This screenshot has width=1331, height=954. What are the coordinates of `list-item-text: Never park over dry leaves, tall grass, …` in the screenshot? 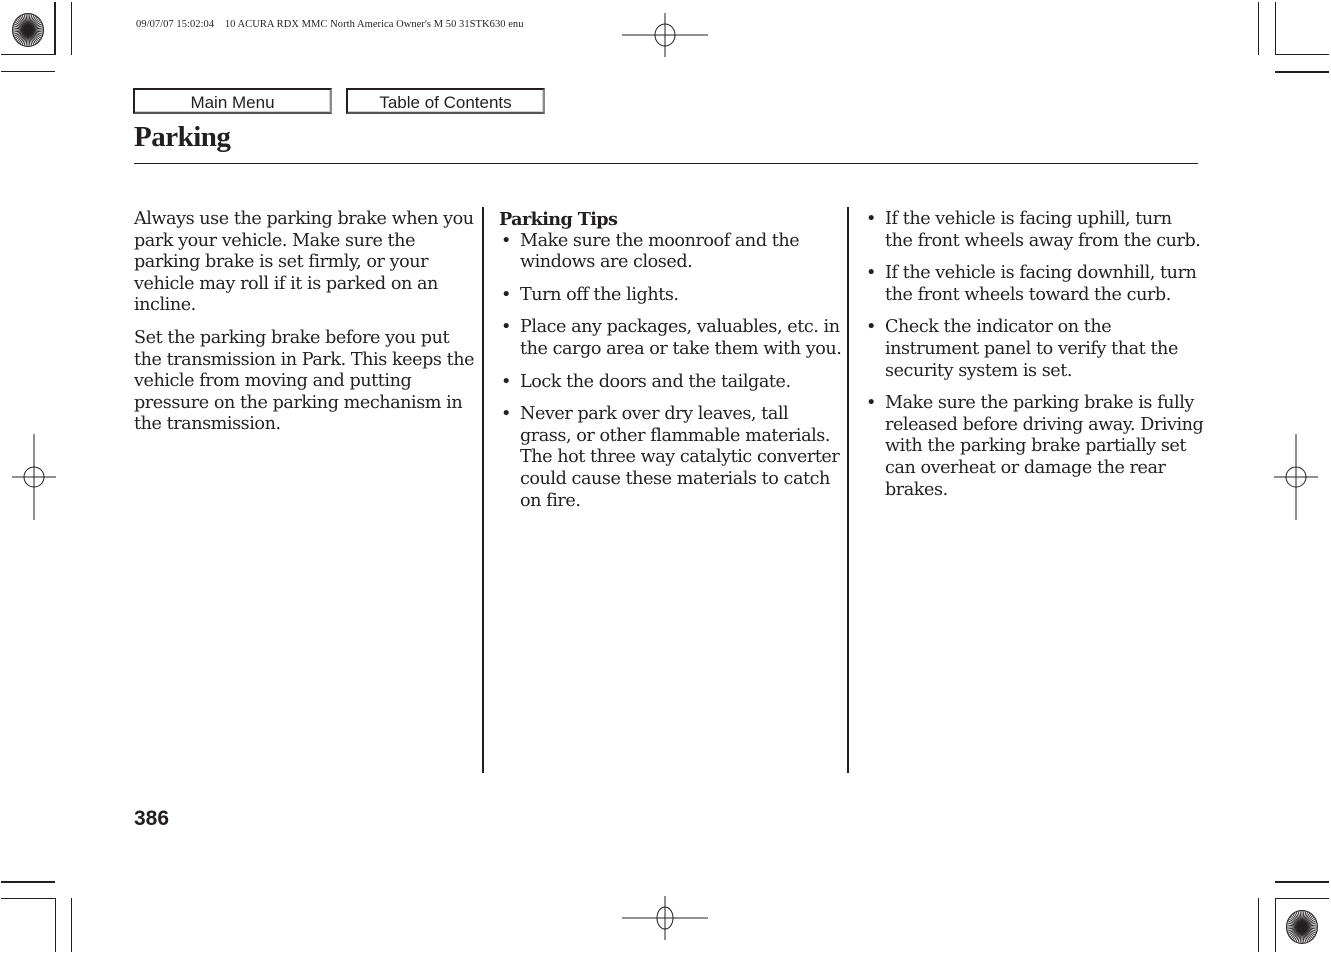 It's located at (680, 457).